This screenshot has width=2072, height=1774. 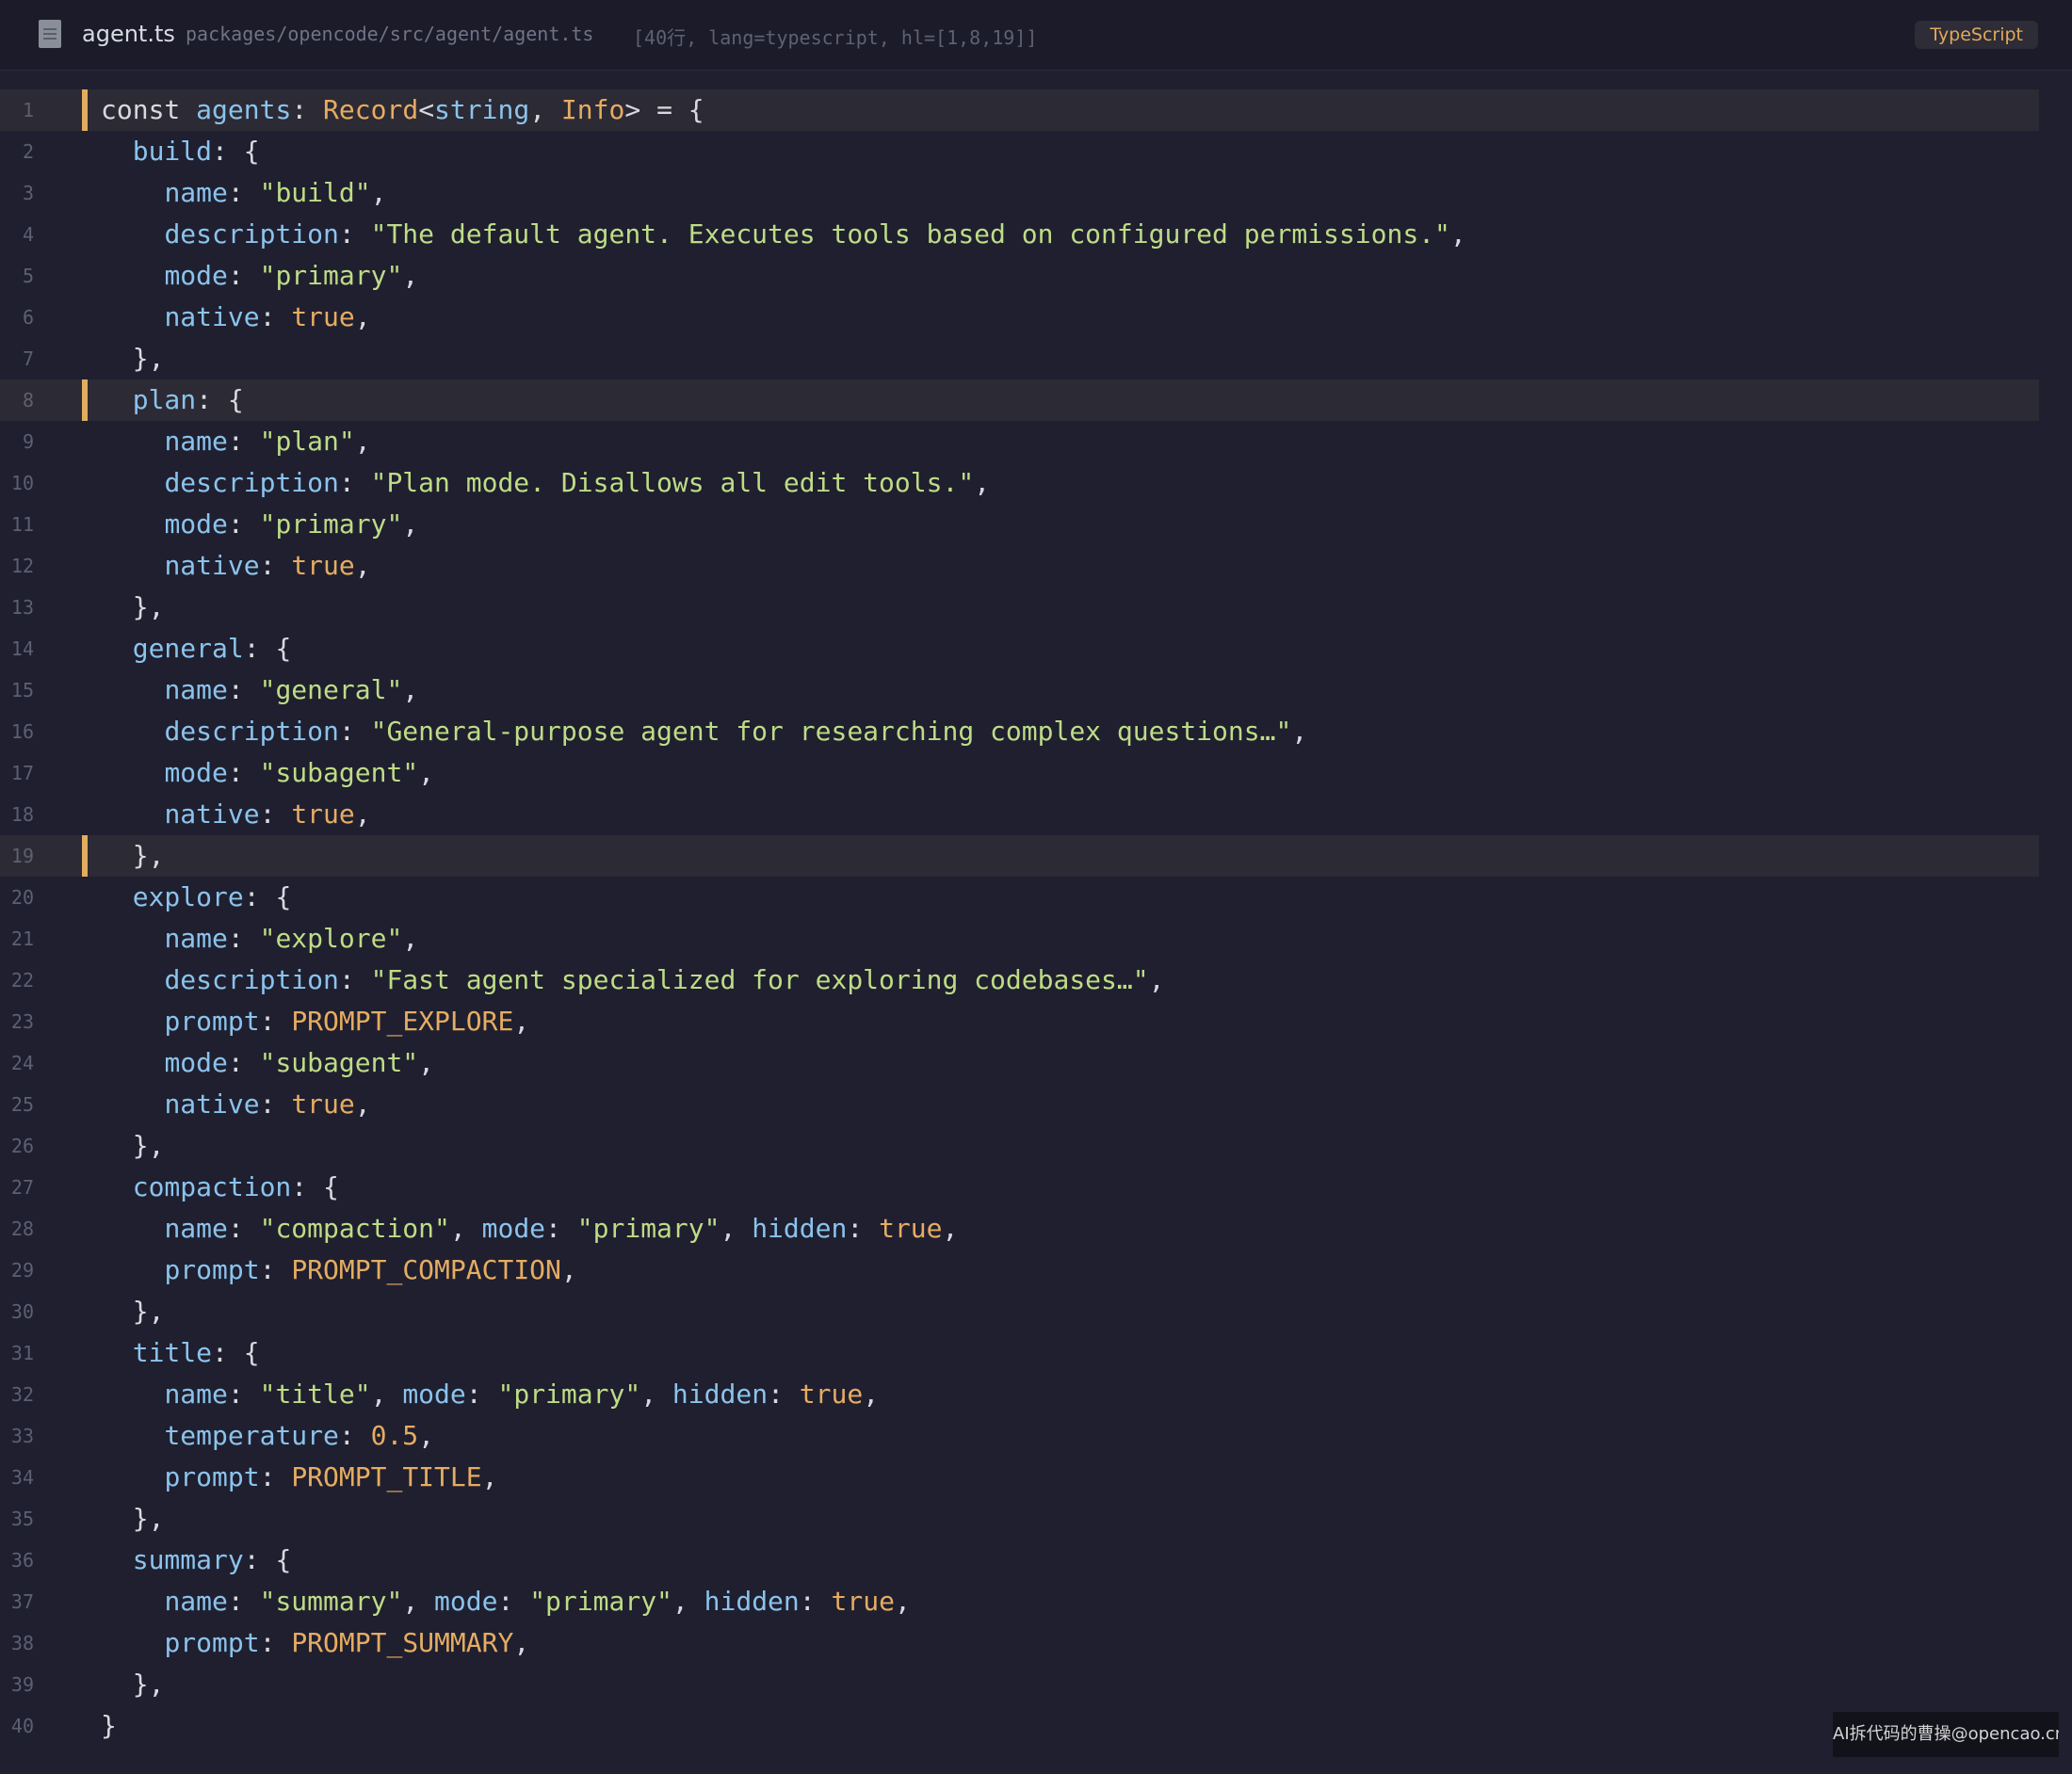 What do you see at coordinates (212, 896) in the screenshot?
I see `code-text: explore: {` at bounding box center [212, 896].